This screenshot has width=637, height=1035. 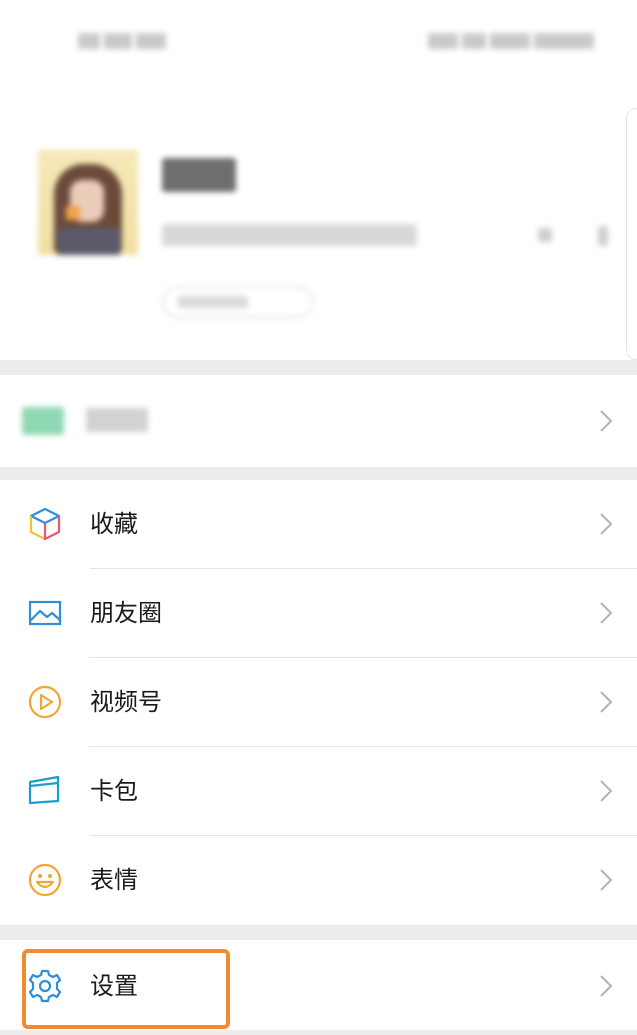 I want to click on menu-item-channels: 视频号, so click(x=318, y=702).